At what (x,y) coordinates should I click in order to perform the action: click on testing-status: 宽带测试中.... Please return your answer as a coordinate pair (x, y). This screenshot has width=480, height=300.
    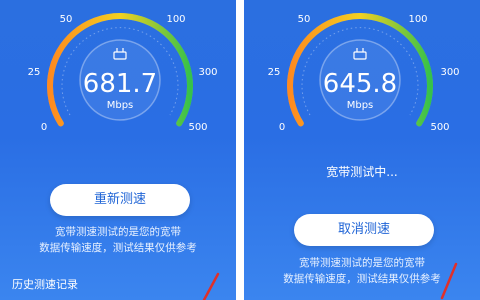
    Looking at the image, I should click on (362, 172).